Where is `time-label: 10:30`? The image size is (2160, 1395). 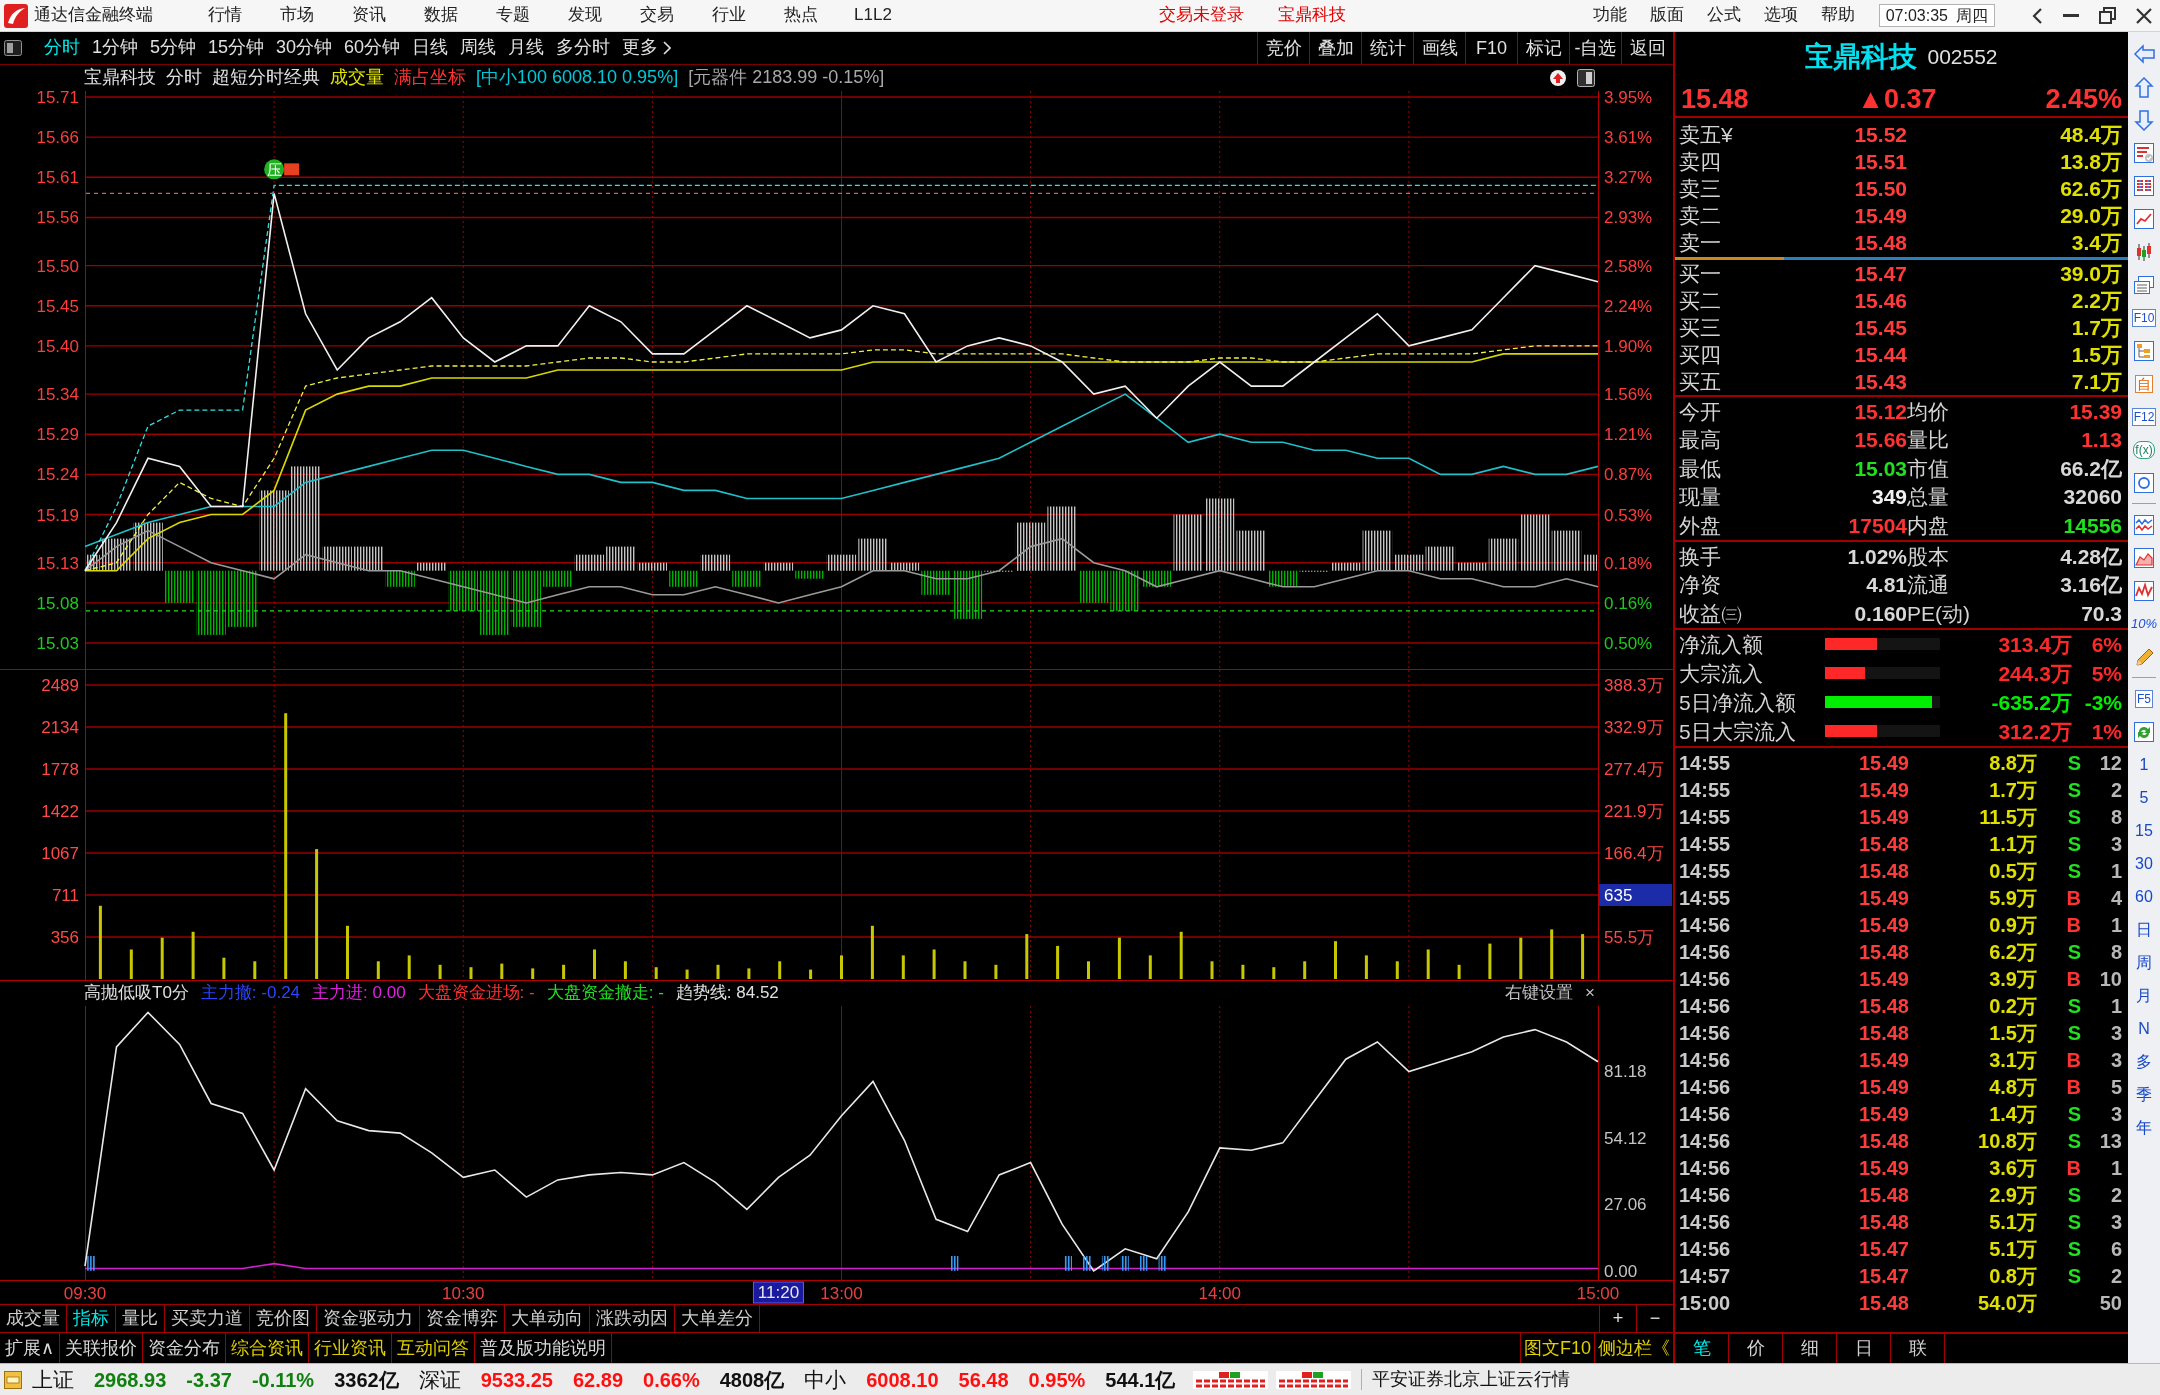
time-label: 10:30 is located at coordinates (463, 1293).